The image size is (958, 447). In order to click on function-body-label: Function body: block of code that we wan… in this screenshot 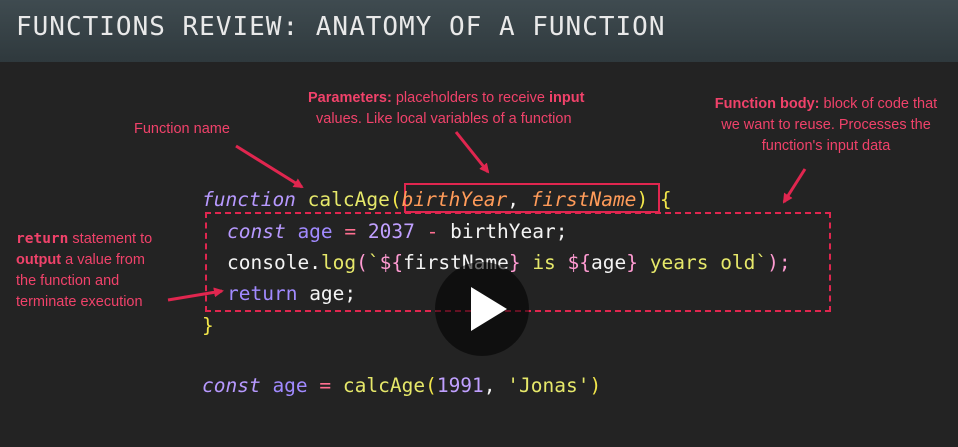, I will do `click(826, 125)`.